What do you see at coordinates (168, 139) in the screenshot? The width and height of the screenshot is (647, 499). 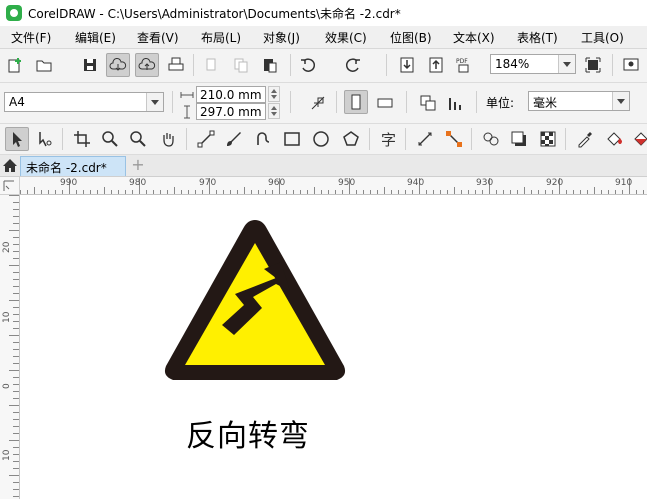 I see `pan-tool-icon` at bounding box center [168, 139].